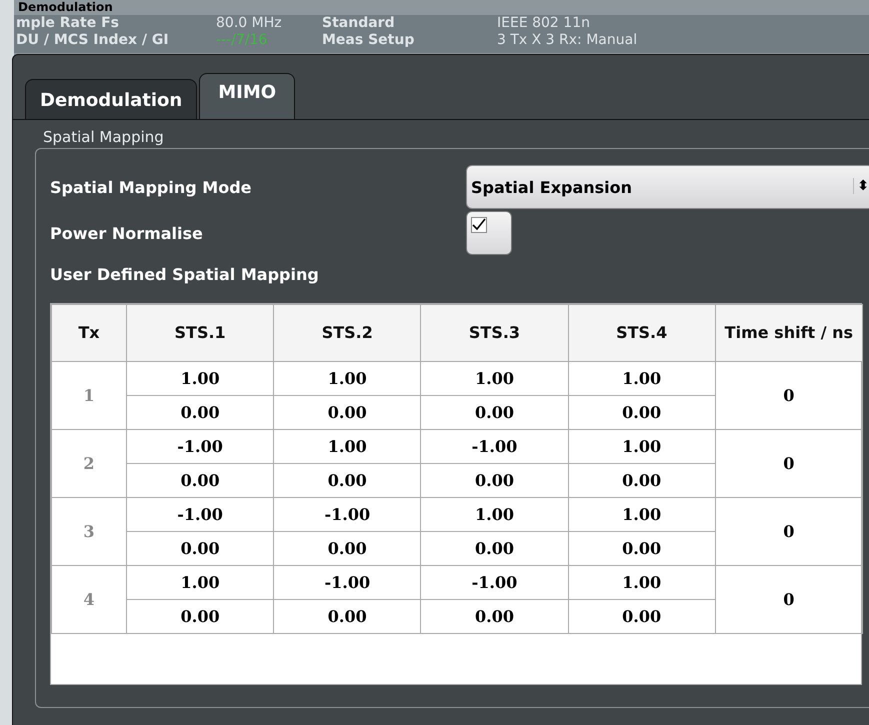 This screenshot has width=869, height=725. What do you see at coordinates (111, 99) in the screenshot?
I see `tab: Demodulation` at bounding box center [111, 99].